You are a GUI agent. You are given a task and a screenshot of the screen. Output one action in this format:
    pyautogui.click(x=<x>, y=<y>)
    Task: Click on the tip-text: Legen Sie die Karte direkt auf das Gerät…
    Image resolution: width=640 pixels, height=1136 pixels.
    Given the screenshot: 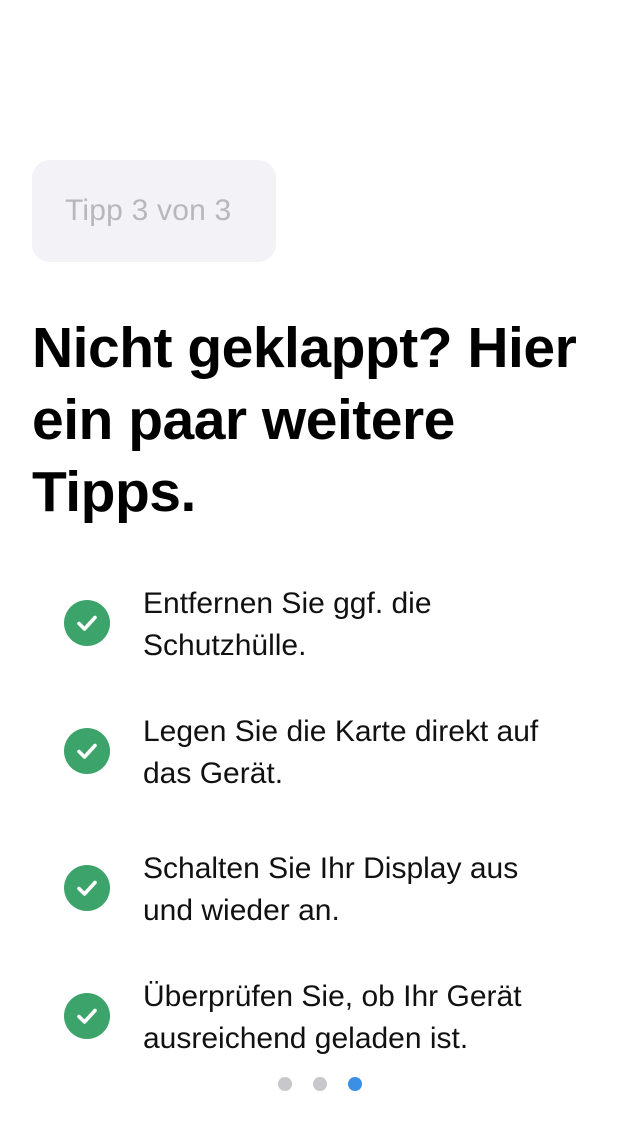 What is the action you would take?
    pyautogui.click(x=341, y=752)
    